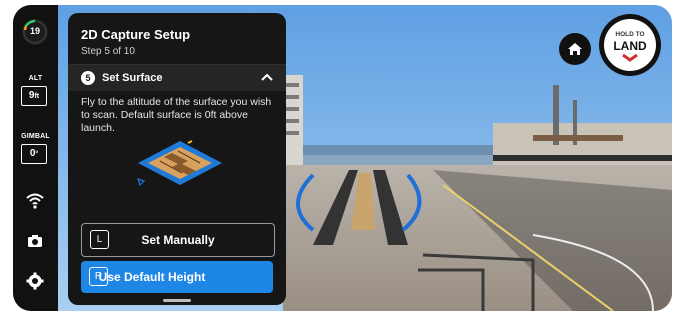  What do you see at coordinates (177, 300) in the screenshot?
I see `panel-drag-handle` at bounding box center [177, 300].